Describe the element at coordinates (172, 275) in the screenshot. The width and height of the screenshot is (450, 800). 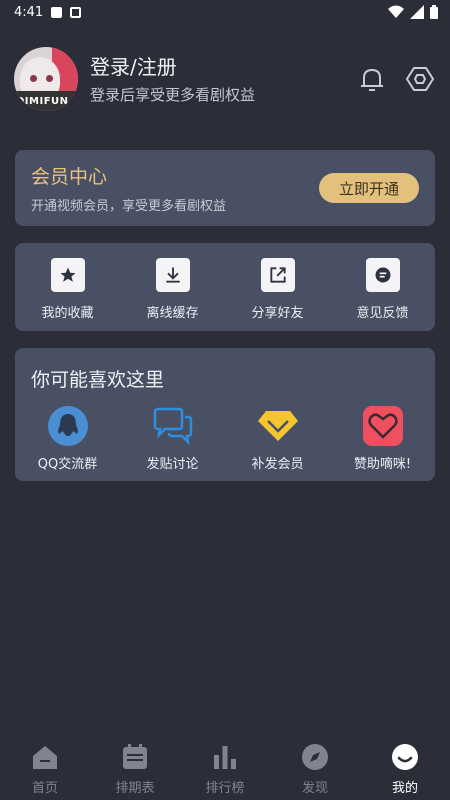
I see `download-icon` at that location.